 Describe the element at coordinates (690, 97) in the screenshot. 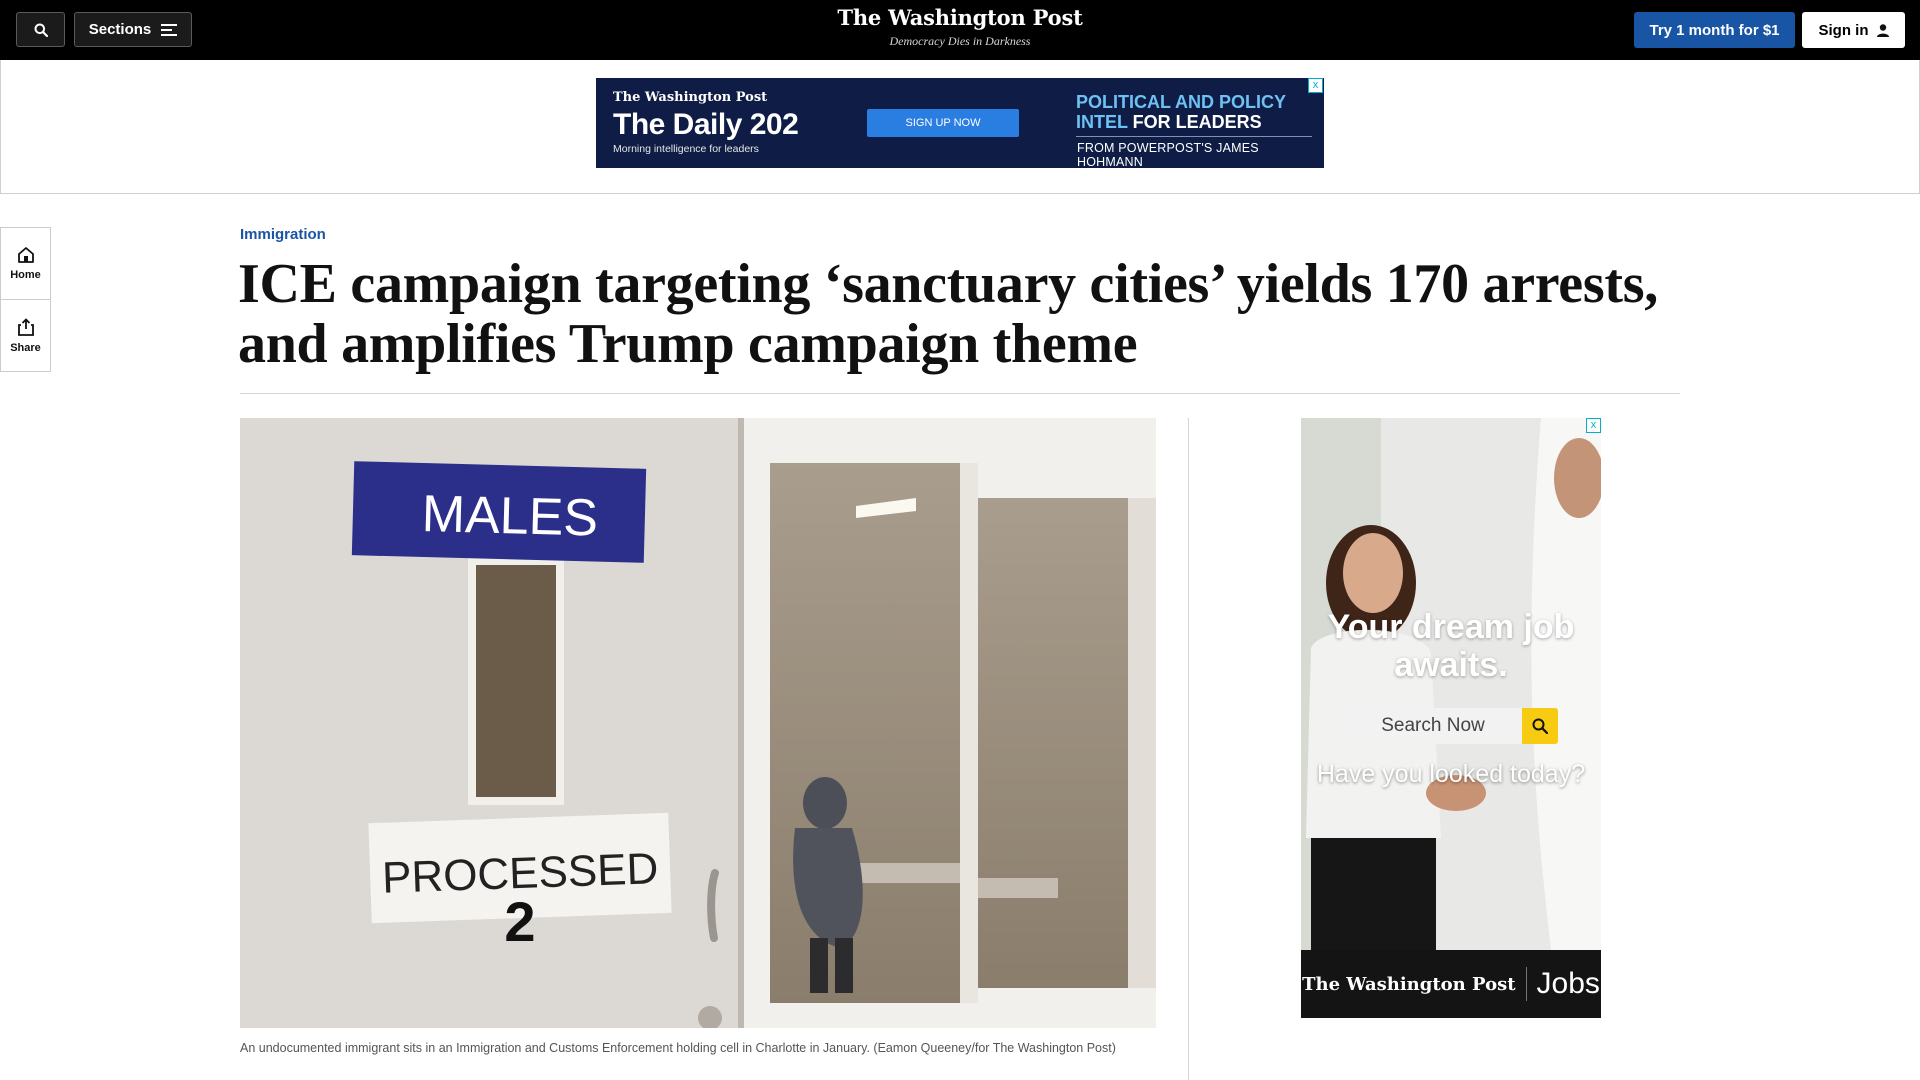

I see `ad-brand: The Washington Post` at that location.